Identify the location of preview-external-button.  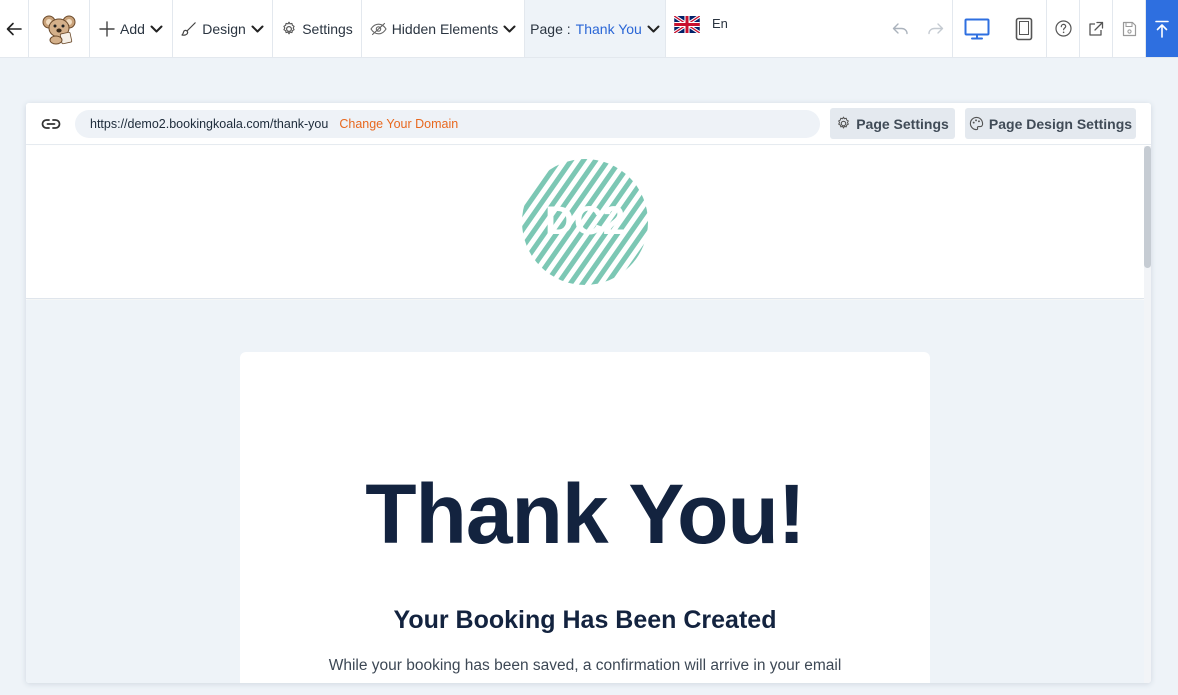
(1096, 28).